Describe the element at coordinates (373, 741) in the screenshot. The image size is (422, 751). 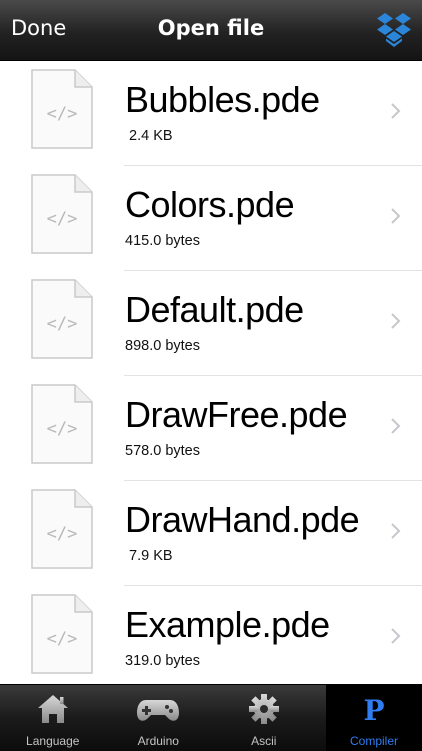
I see `tab-label: Compiler` at that location.